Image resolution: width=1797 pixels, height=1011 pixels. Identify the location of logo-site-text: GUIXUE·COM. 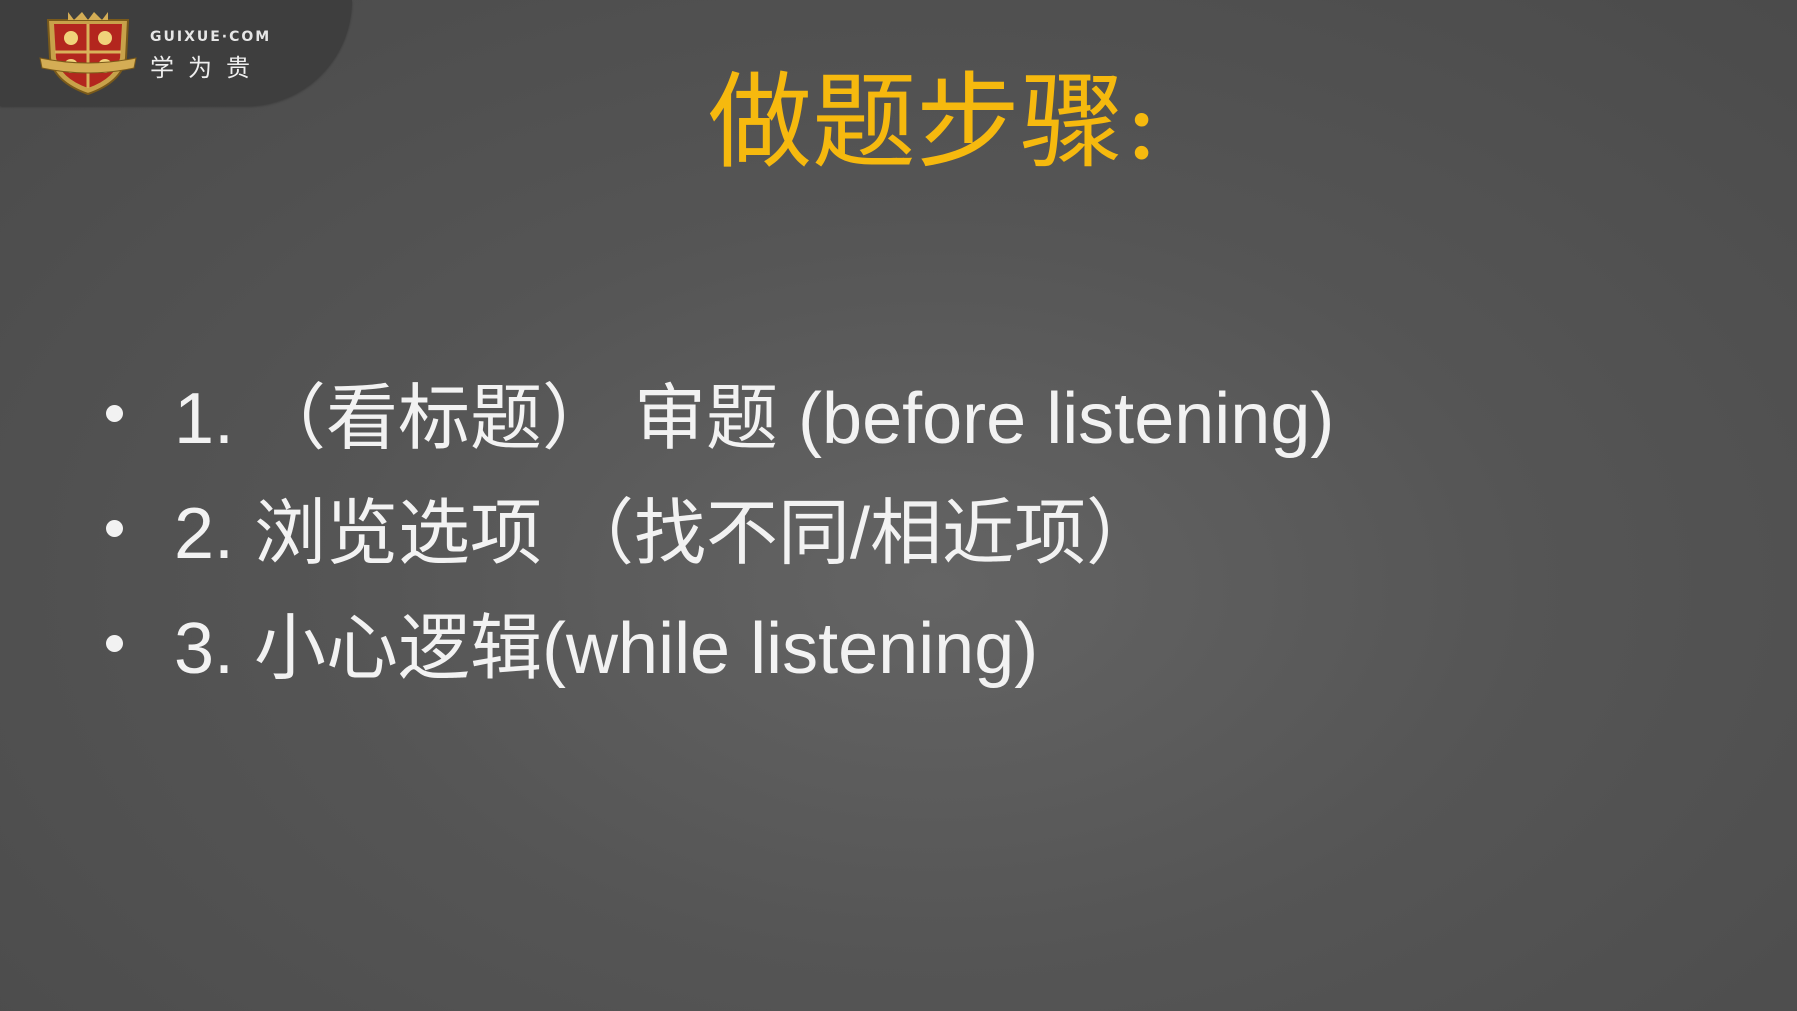
(211, 37).